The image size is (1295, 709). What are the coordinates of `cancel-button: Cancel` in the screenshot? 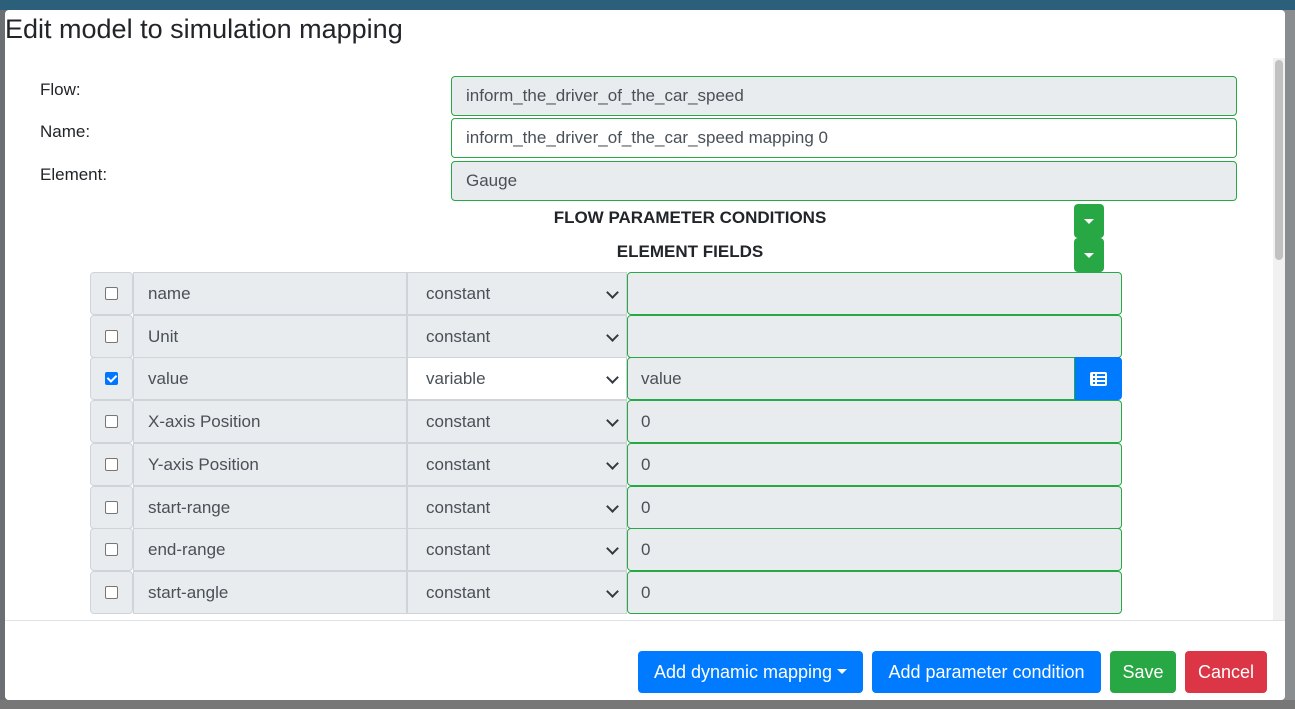 It's located at (1226, 672).